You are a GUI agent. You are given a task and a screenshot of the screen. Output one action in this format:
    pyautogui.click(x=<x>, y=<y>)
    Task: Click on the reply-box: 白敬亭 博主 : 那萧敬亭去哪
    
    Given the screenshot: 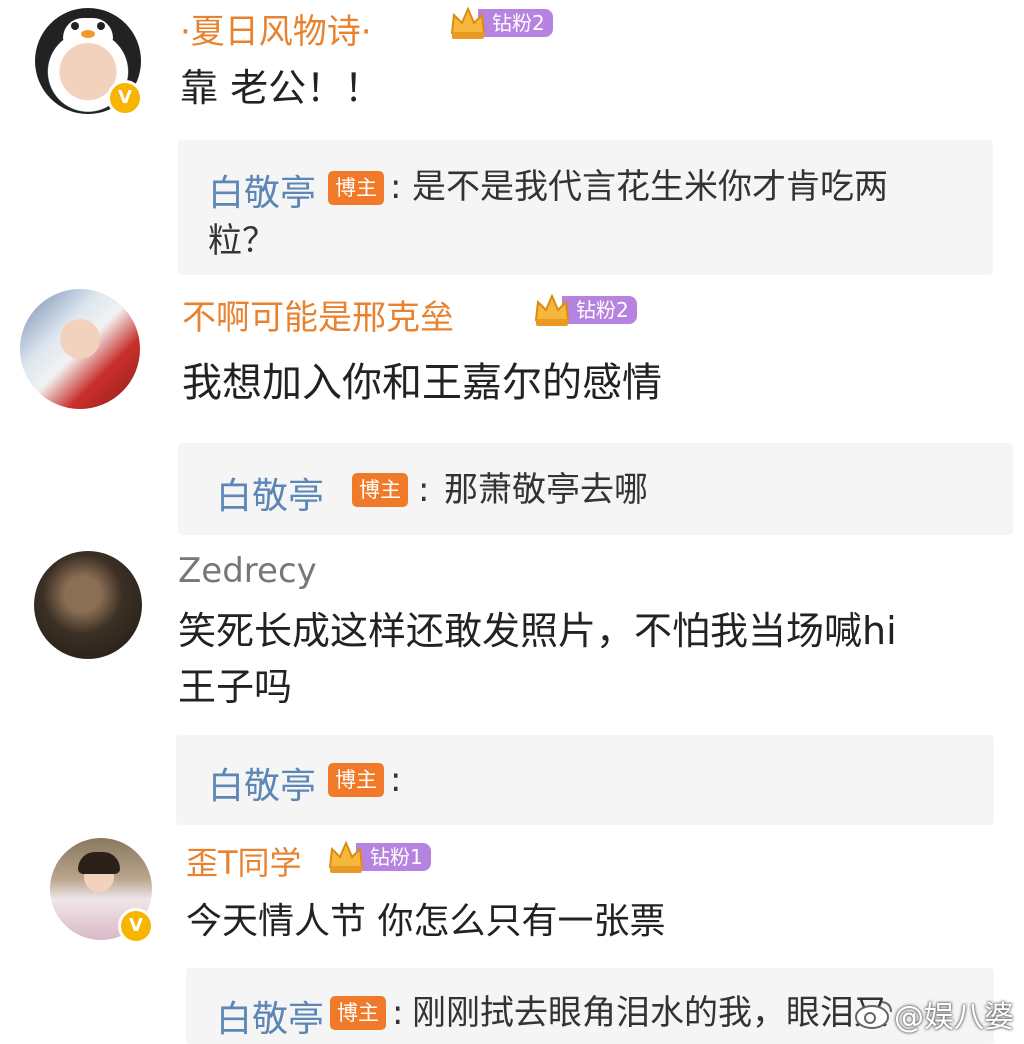 What is the action you would take?
    pyautogui.click(x=595, y=489)
    